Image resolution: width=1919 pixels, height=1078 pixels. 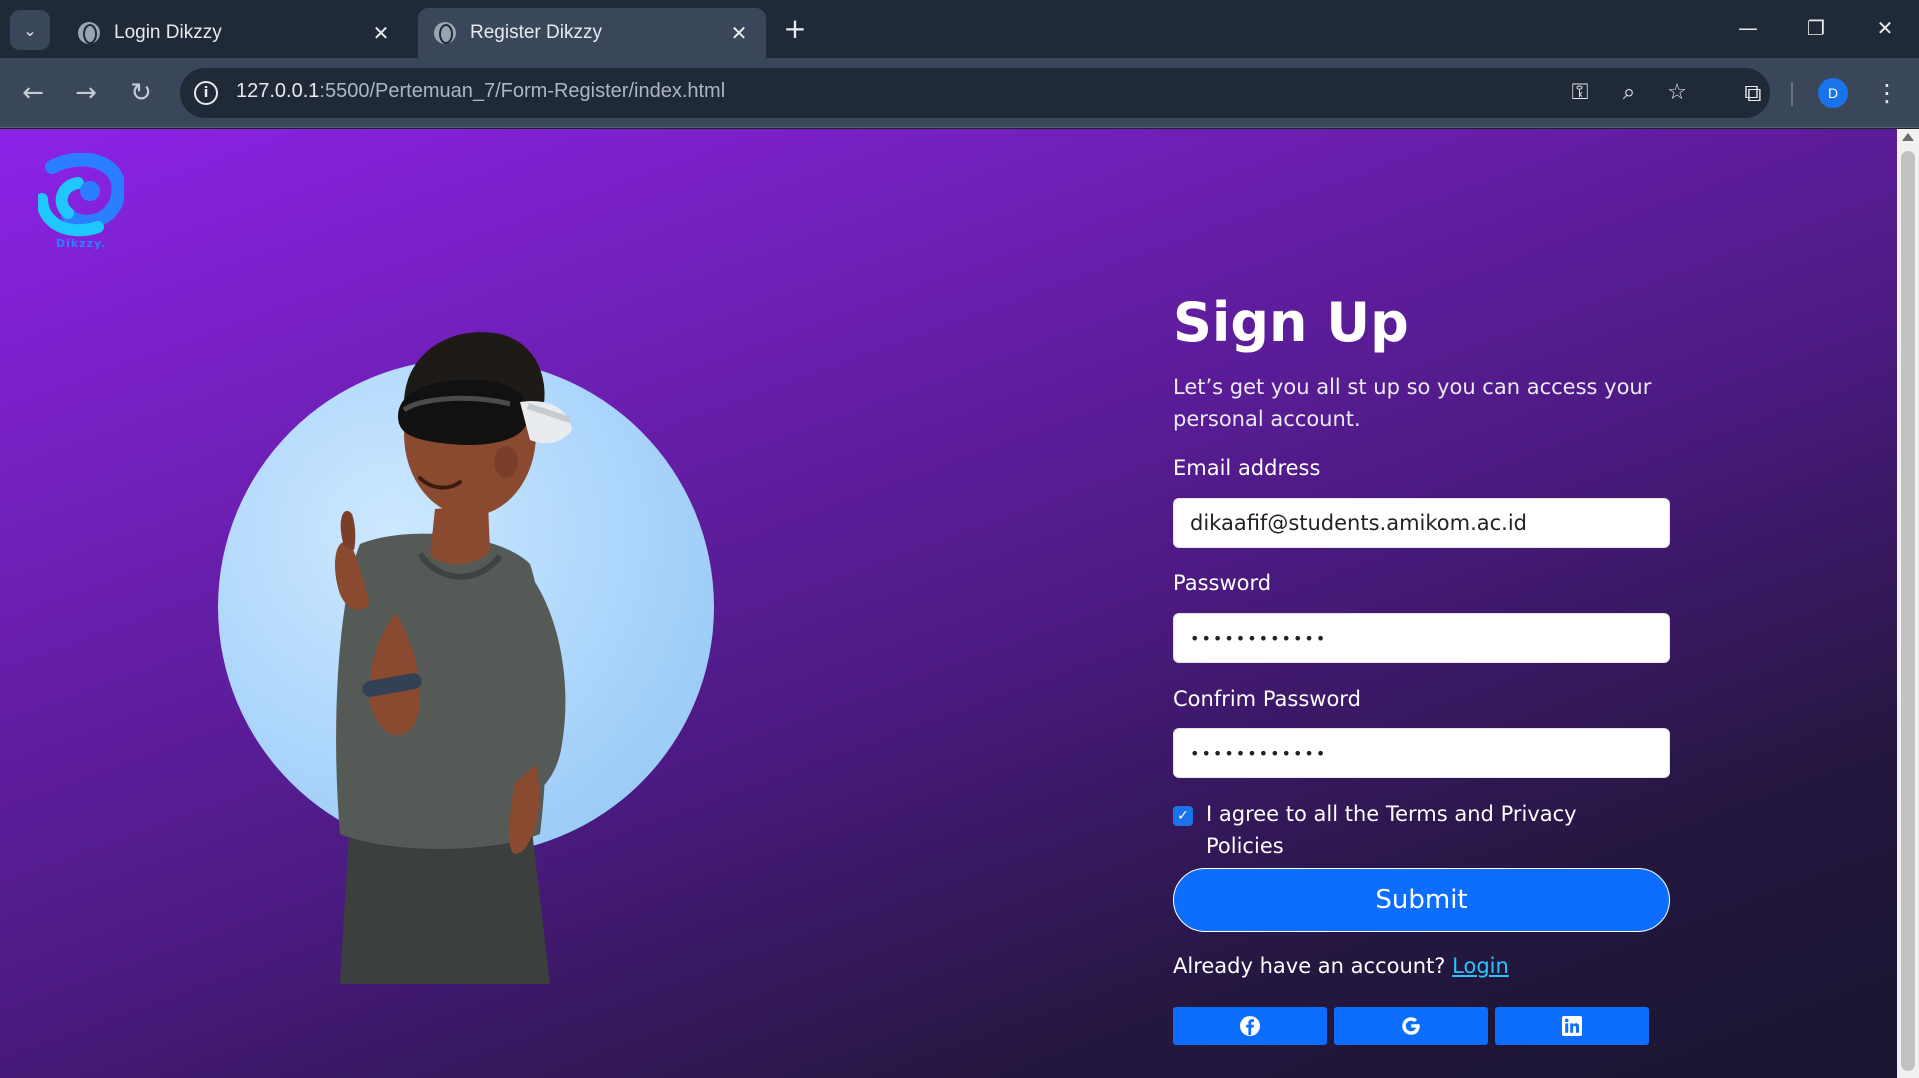 I want to click on linkedin-button, so click(x=1572, y=1026).